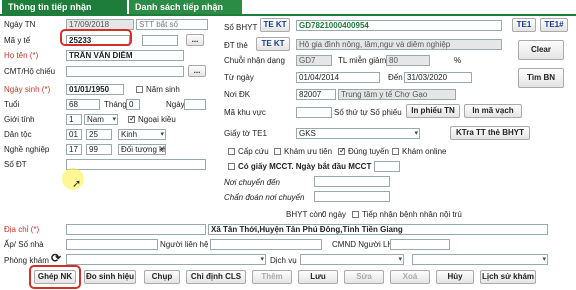 The image size is (576, 290). Describe the element at coordinates (408, 60) in the screenshot. I see `tl-mien-giam-field: 80` at that location.